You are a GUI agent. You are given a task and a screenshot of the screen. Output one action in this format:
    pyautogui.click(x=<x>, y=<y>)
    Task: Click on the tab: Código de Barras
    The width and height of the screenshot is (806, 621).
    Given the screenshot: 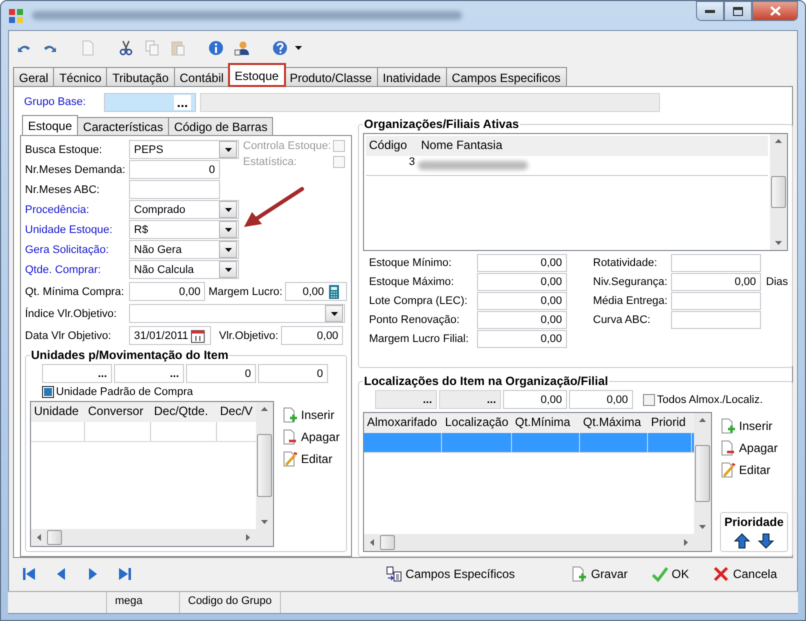 What is the action you would take?
    pyautogui.click(x=221, y=126)
    